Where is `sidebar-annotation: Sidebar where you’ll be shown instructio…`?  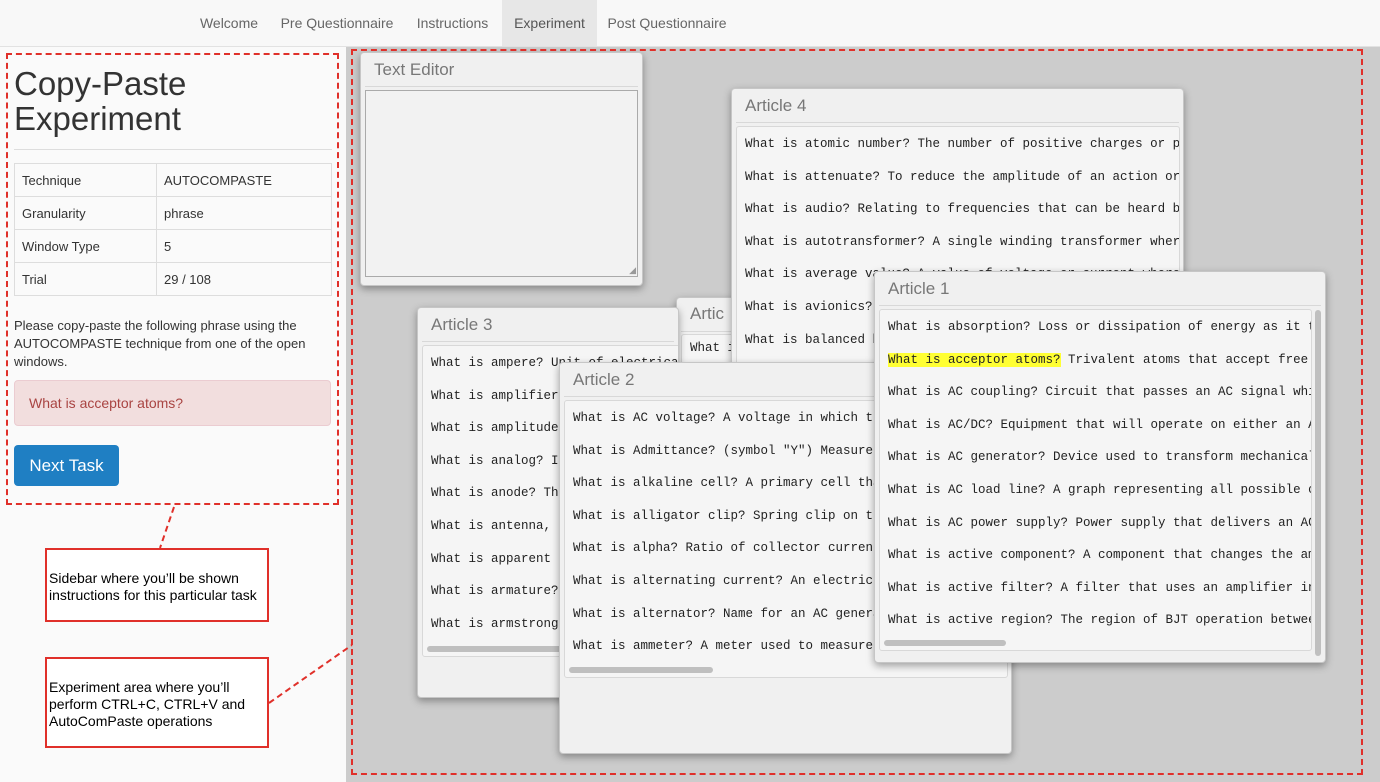
sidebar-annotation: Sidebar where you’ll be shown instructio… is located at coordinates (157, 585).